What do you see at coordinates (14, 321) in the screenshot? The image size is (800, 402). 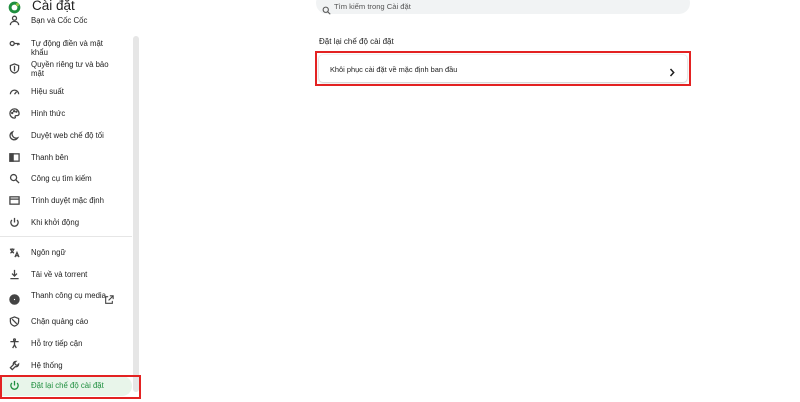 I see `adblock-shield-icon` at bounding box center [14, 321].